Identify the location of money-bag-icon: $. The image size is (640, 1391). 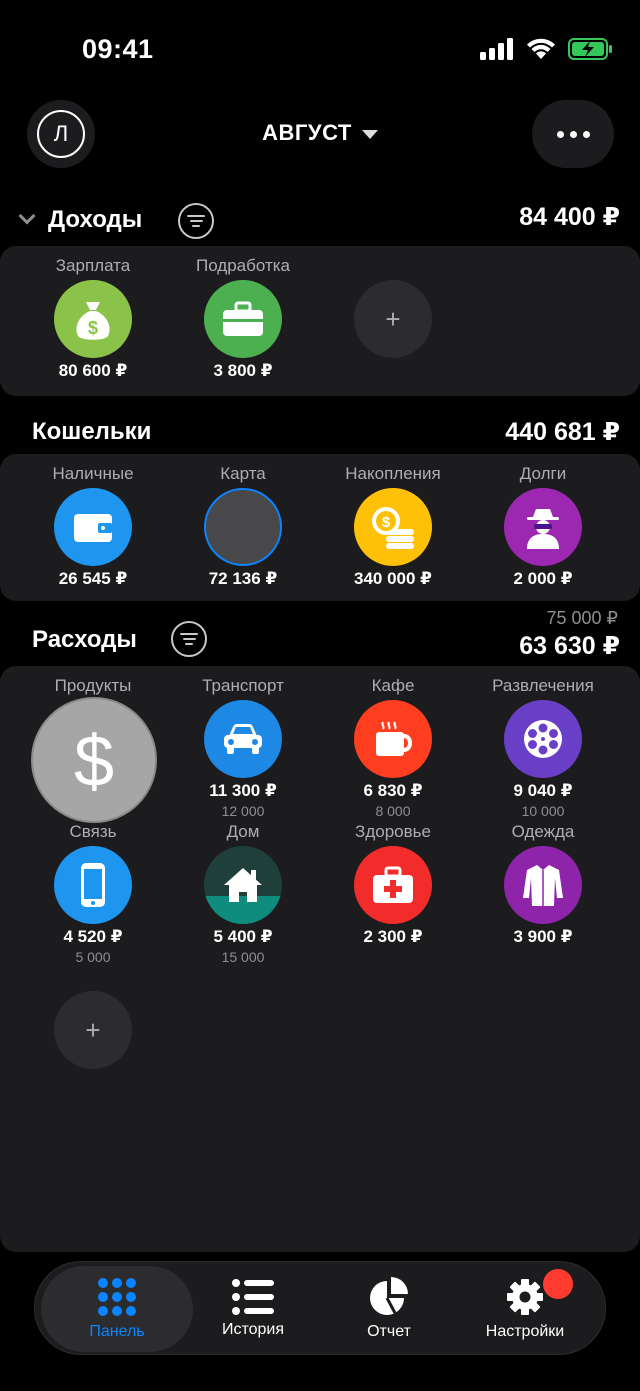
(93, 319).